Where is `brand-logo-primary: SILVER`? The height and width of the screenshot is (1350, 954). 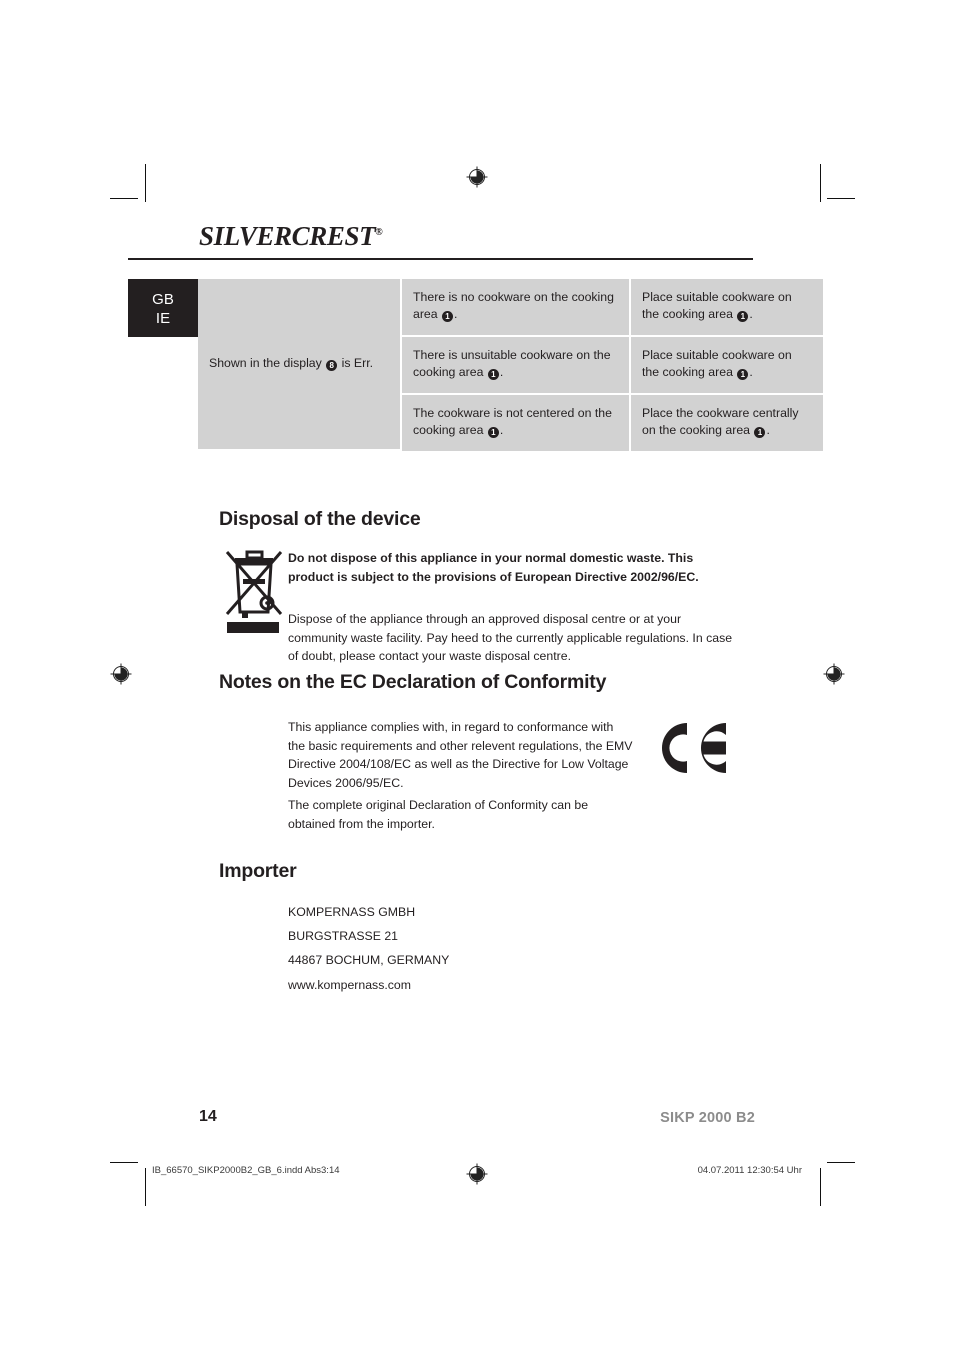
brand-logo-primary: SILVER is located at coordinates (245, 236).